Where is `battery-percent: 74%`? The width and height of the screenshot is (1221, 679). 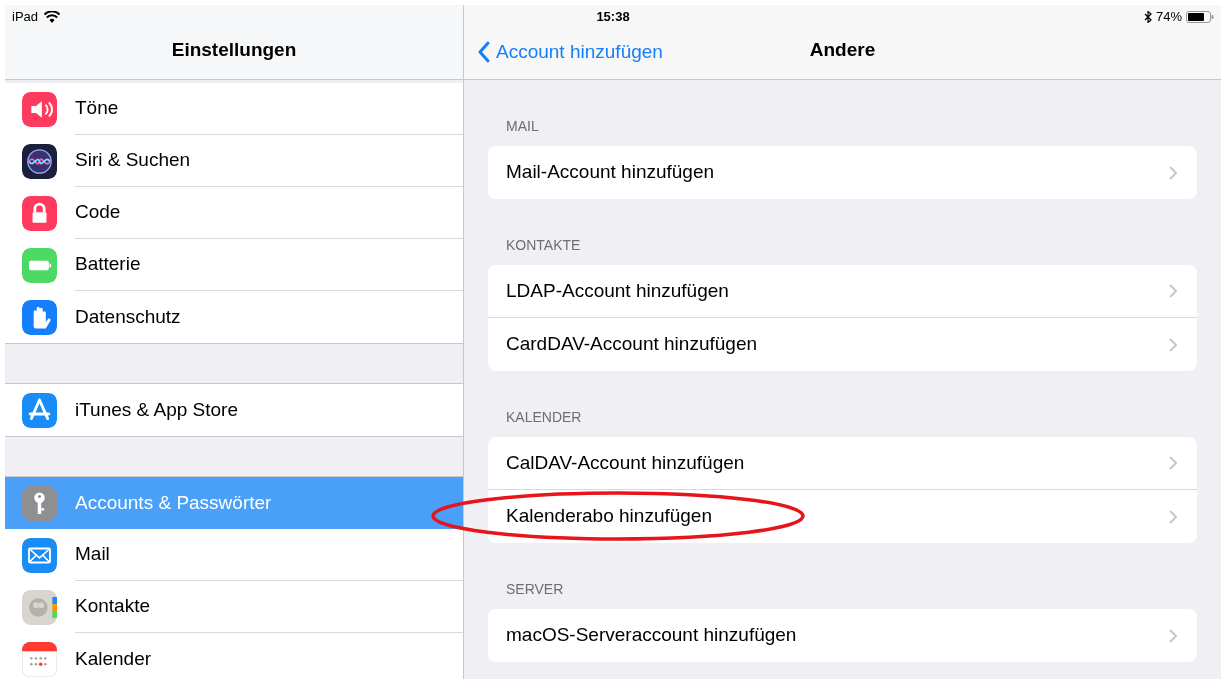 battery-percent: 74% is located at coordinates (1168, 17).